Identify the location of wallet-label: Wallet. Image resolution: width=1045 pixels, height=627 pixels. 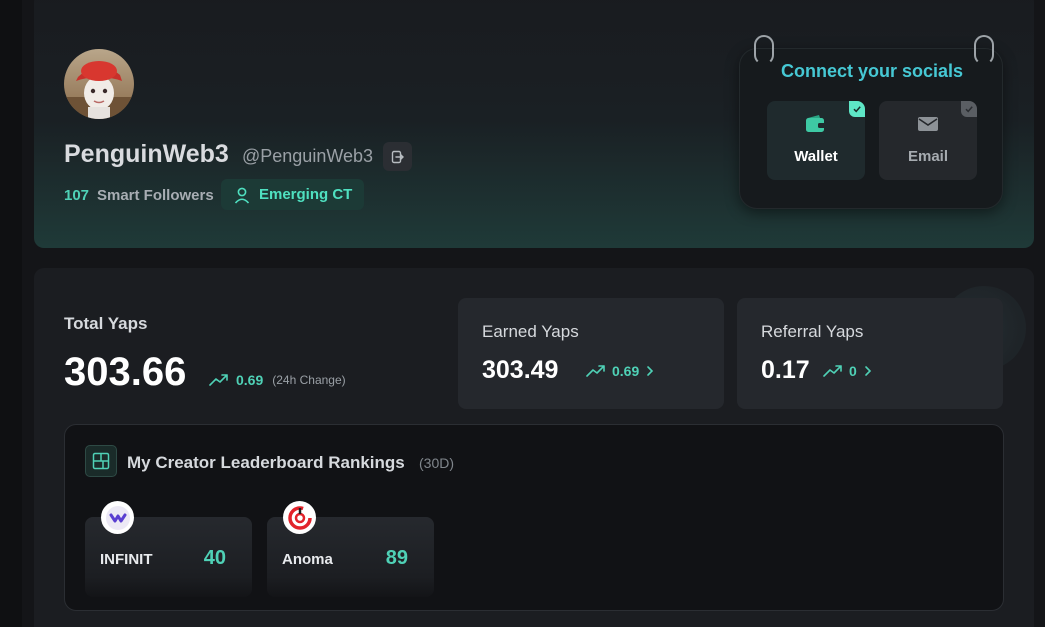
(816, 156).